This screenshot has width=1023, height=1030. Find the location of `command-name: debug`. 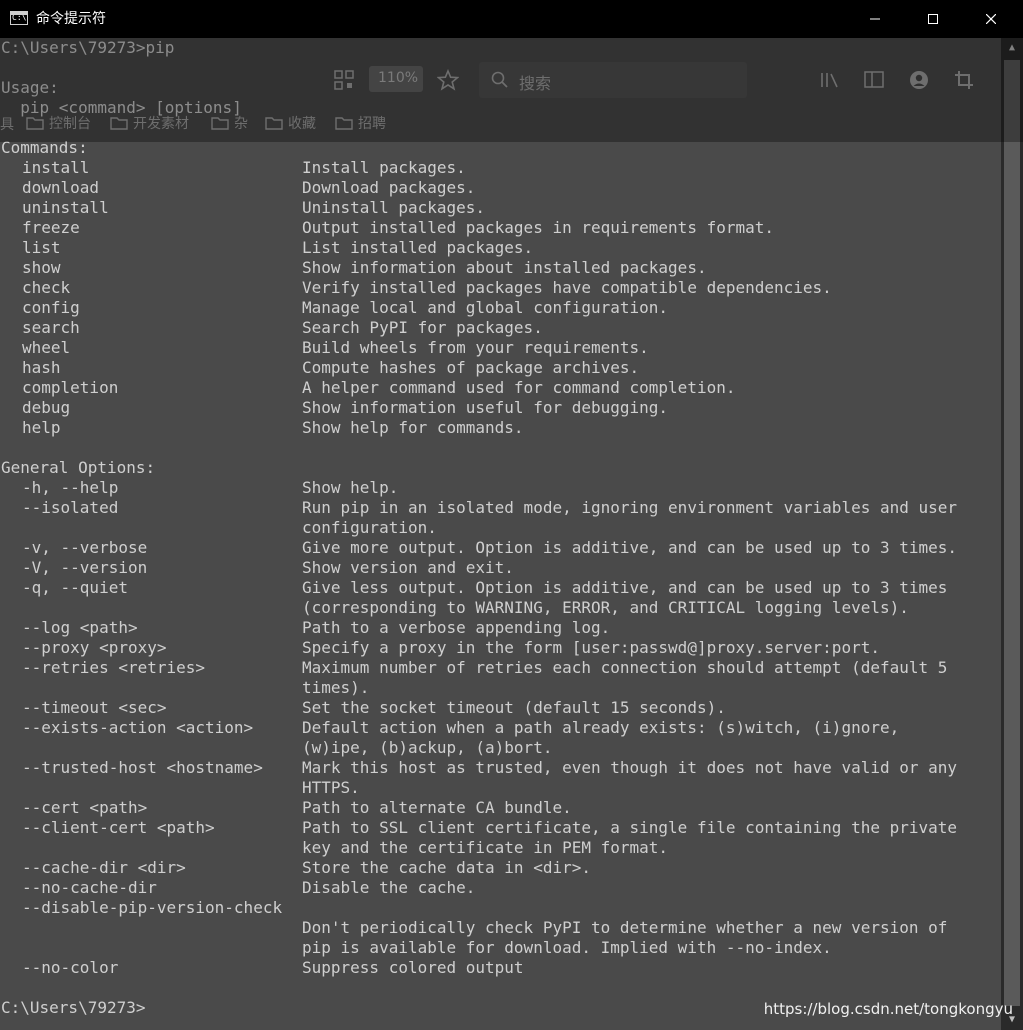

command-name: debug is located at coordinates (46, 407).